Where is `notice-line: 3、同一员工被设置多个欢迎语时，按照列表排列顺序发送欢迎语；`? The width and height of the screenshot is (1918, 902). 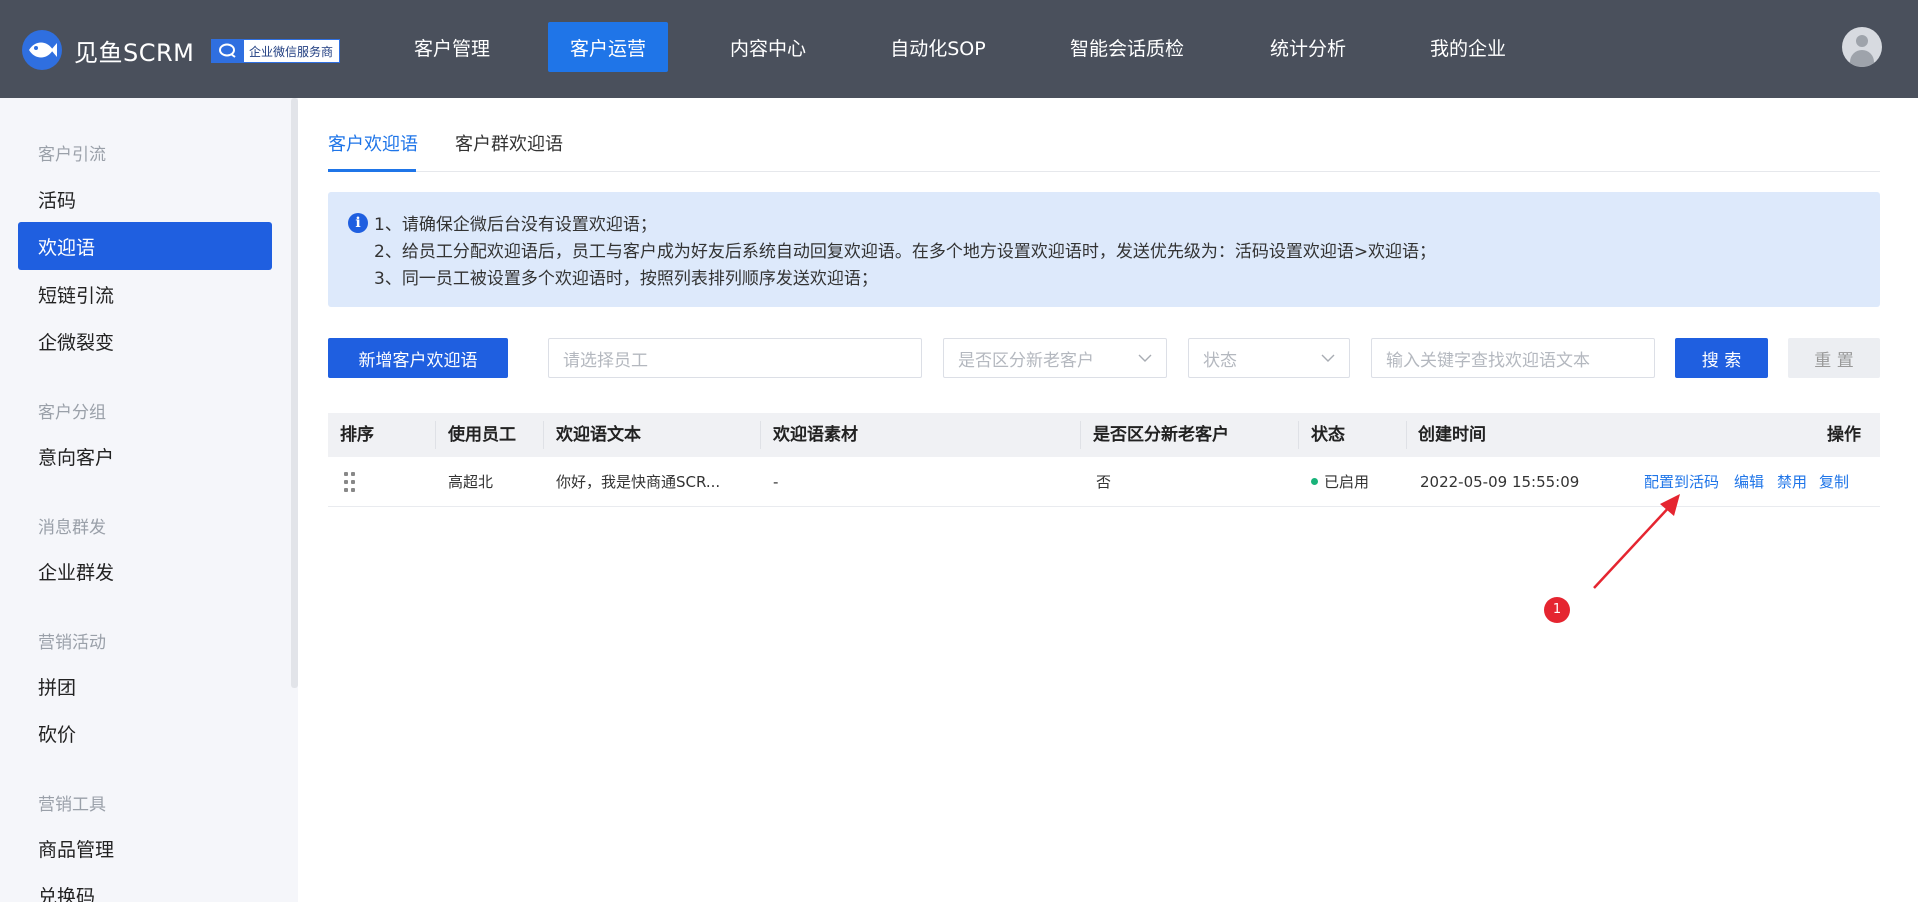
notice-line: 3、同一员工被设置多个欢迎语时，按照列表排列顺序发送欢迎语； is located at coordinates (626, 279).